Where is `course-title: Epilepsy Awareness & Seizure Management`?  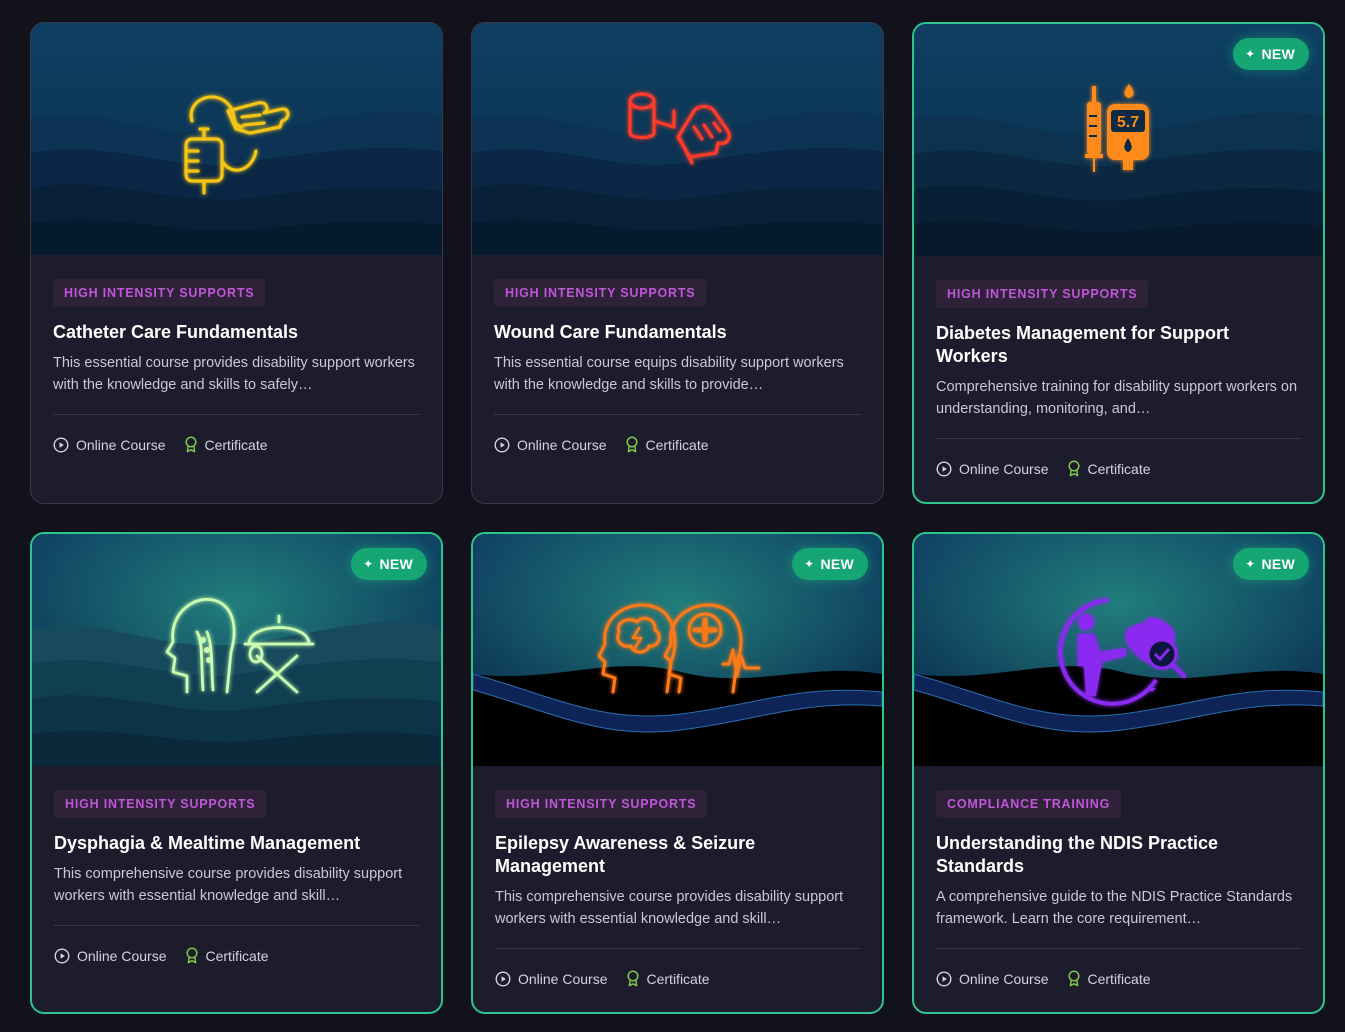
course-title: Epilepsy Awareness & Seizure Management is located at coordinates (677, 855).